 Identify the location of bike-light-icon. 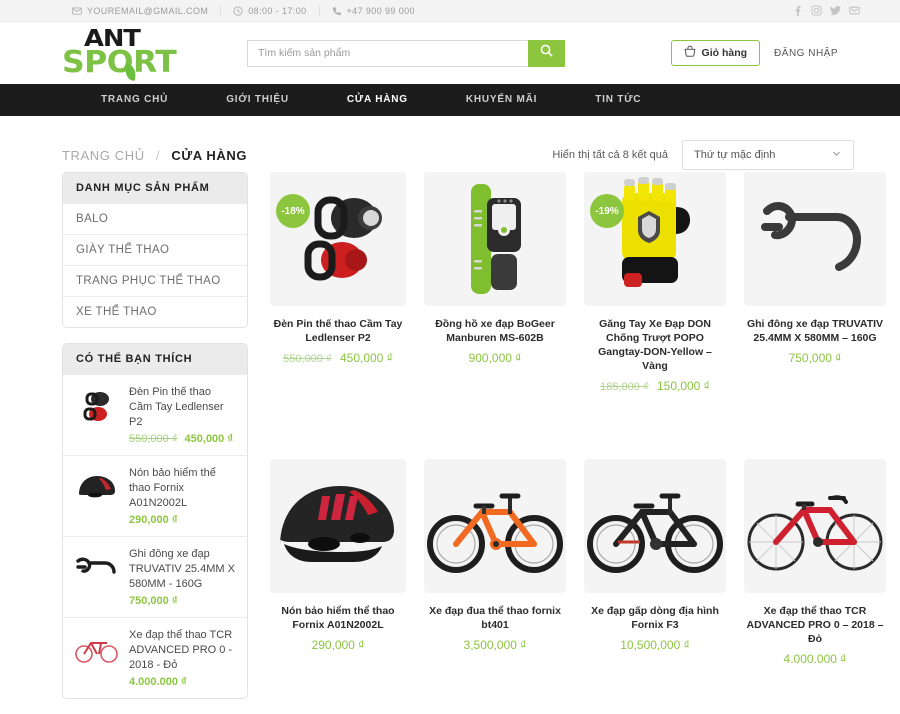
(97, 406).